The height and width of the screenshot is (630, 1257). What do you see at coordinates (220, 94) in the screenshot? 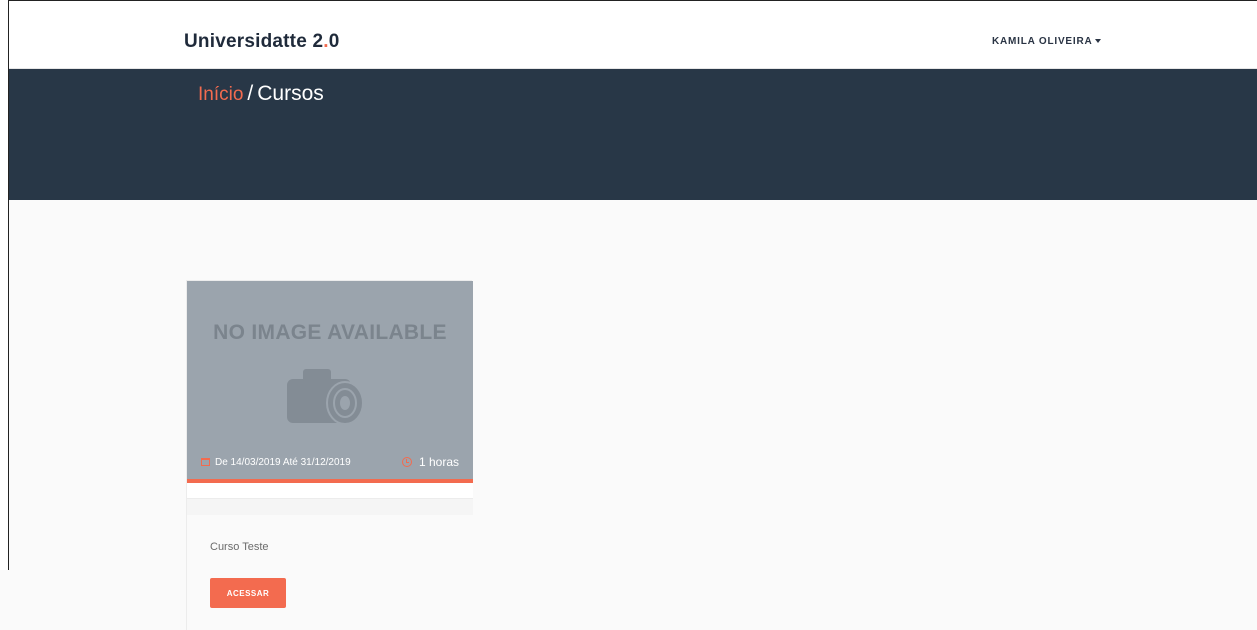
I see `breadcrumb-home-link: Início` at bounding box center [220, 94].